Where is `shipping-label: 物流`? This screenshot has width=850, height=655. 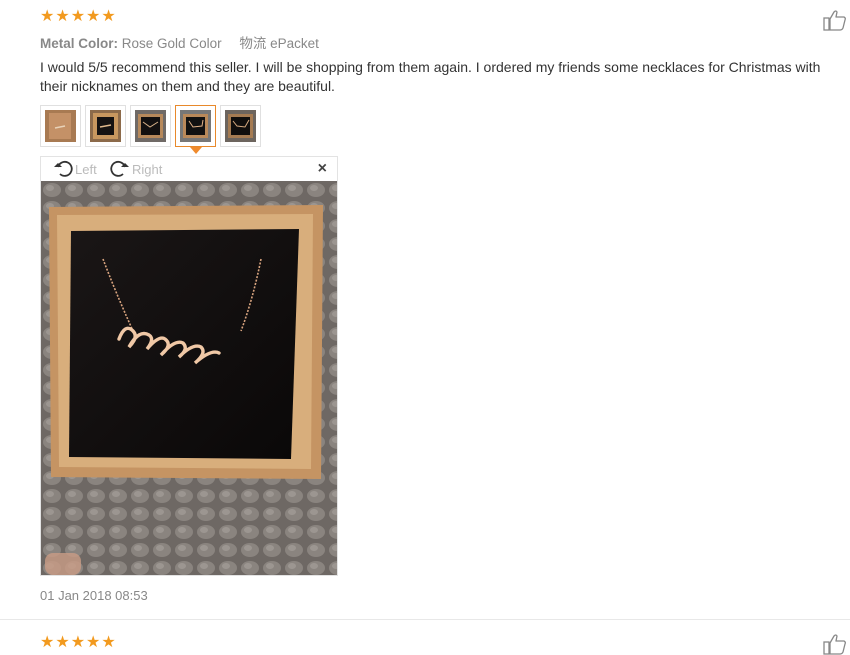 shipping-label: 物流 is located at coordinates (253, 43).